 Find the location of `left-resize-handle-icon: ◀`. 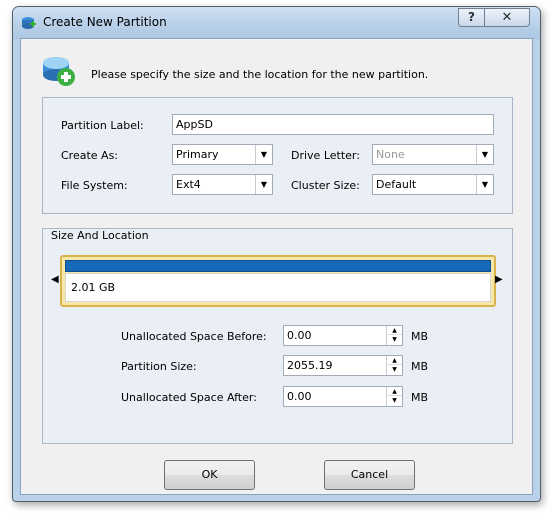

left-resize-handle-icon: ◀ is located at coordinates (55, 279).